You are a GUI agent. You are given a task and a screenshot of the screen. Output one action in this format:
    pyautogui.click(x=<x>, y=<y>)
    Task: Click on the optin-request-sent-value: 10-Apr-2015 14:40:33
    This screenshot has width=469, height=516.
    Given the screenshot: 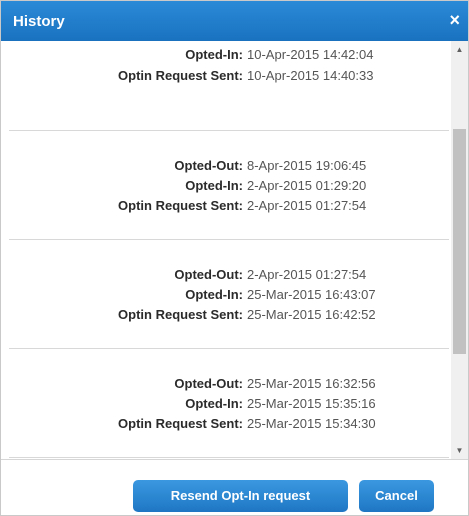 What is the action you would take?
    pyautogui.click(x=310, y=75)
    